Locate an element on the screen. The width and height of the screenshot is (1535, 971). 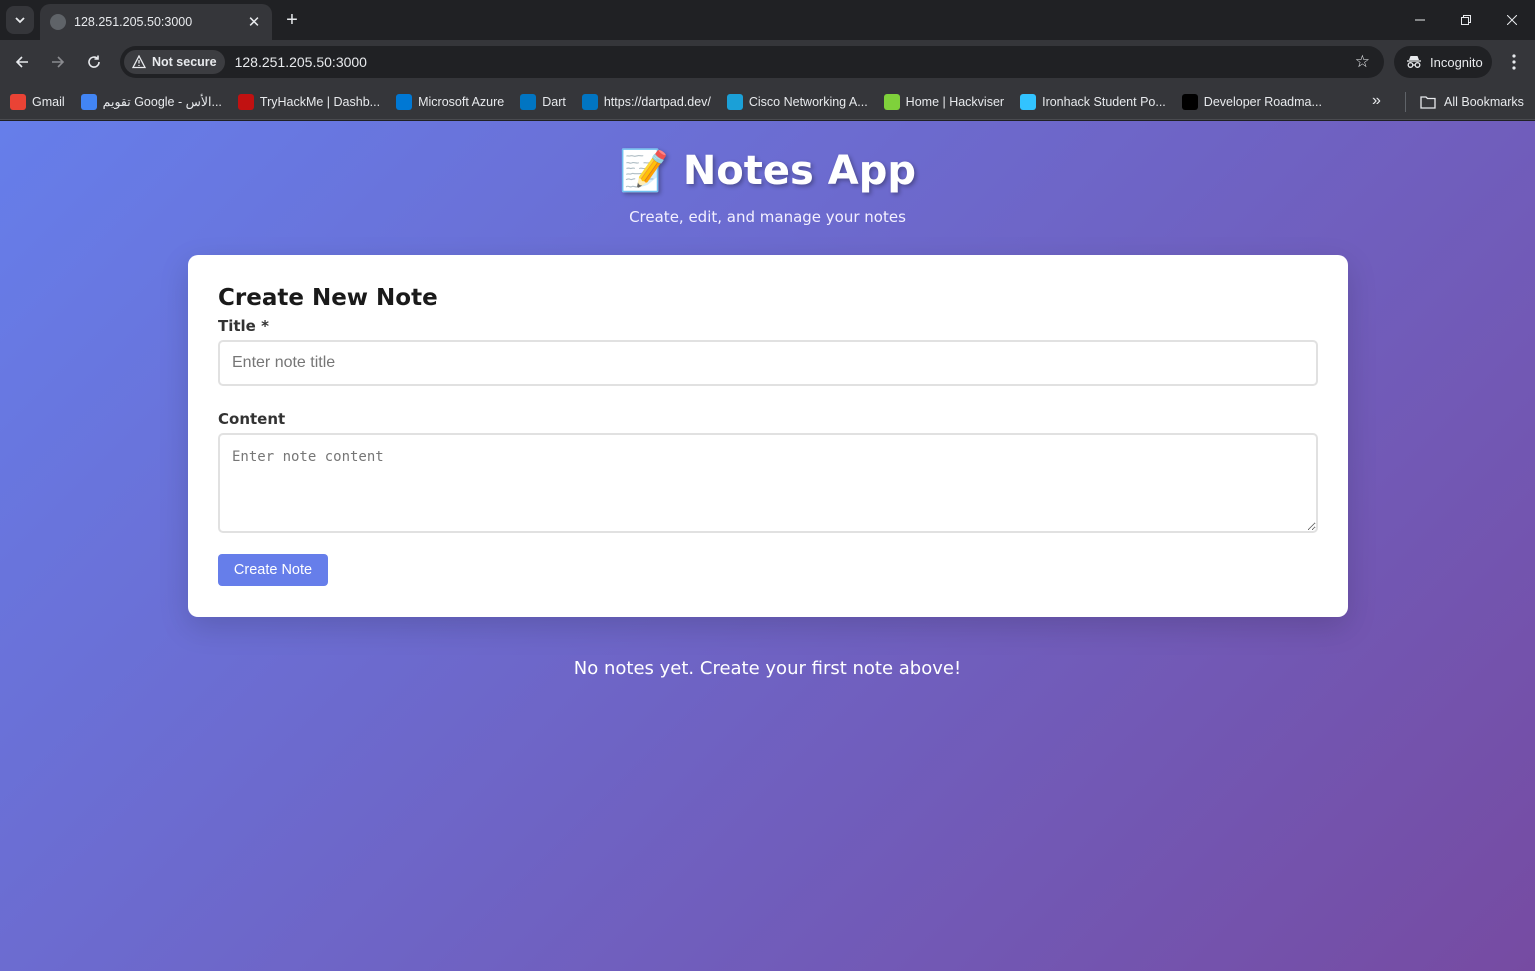
bookmark-item: Dart is located at coordinates (543, 101).